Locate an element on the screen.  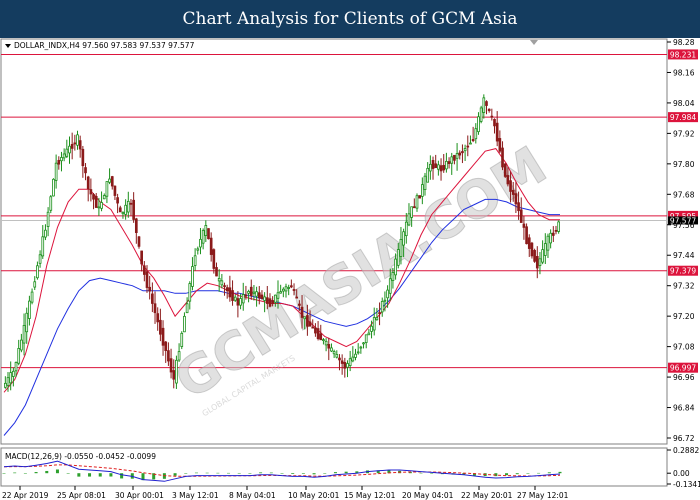
y-tick-label: 98.28 is located at coordinates (684, 42).